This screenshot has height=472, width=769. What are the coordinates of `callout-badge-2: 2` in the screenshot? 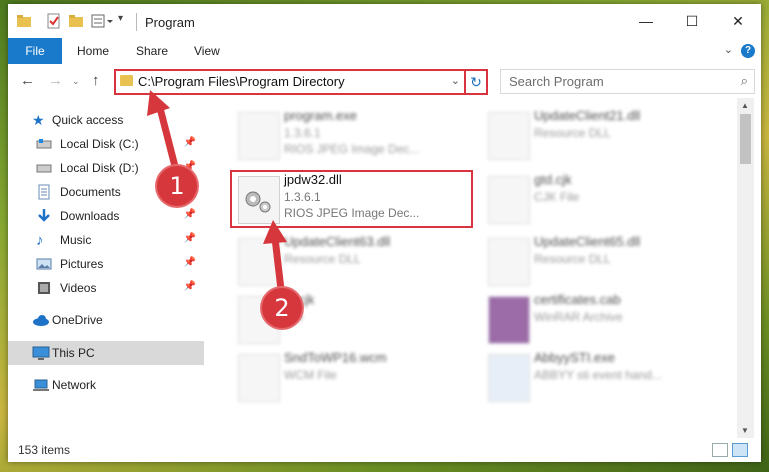 It's located at (282, 308).